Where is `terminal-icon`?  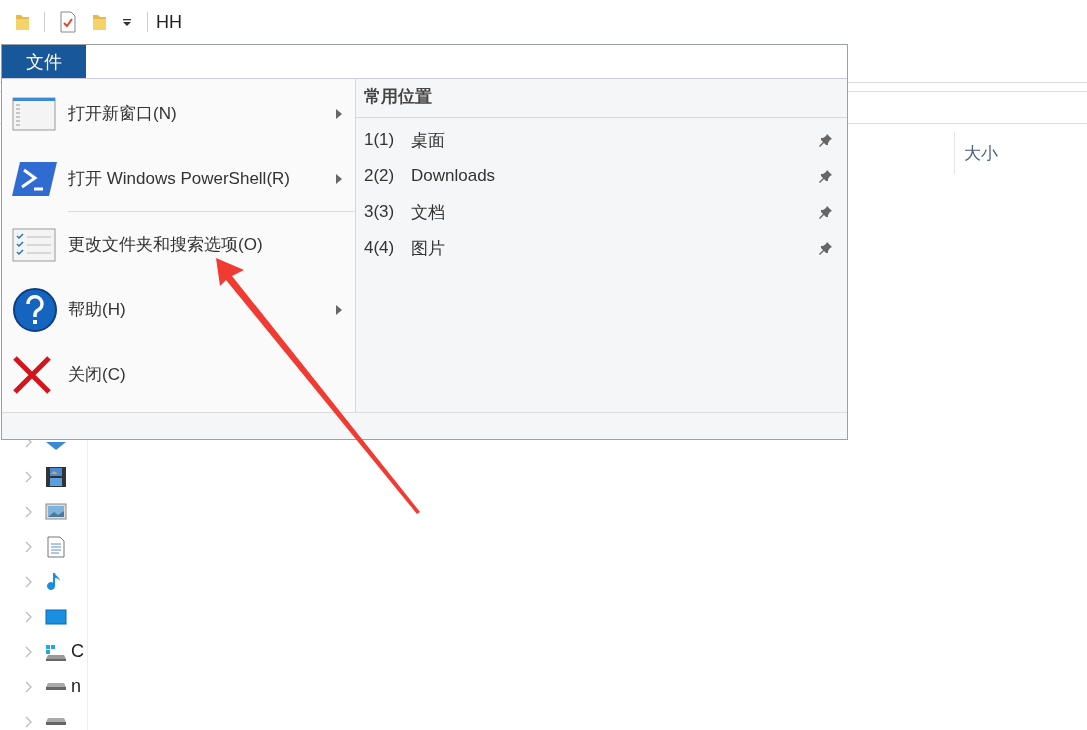 terminal-icon is located at coordinates (35, 178).